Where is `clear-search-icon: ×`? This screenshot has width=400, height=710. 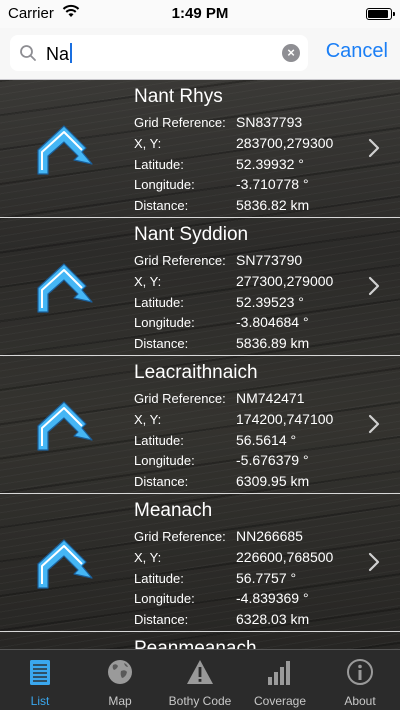
clear-search-icon: × is located at coordinates (291, 53).